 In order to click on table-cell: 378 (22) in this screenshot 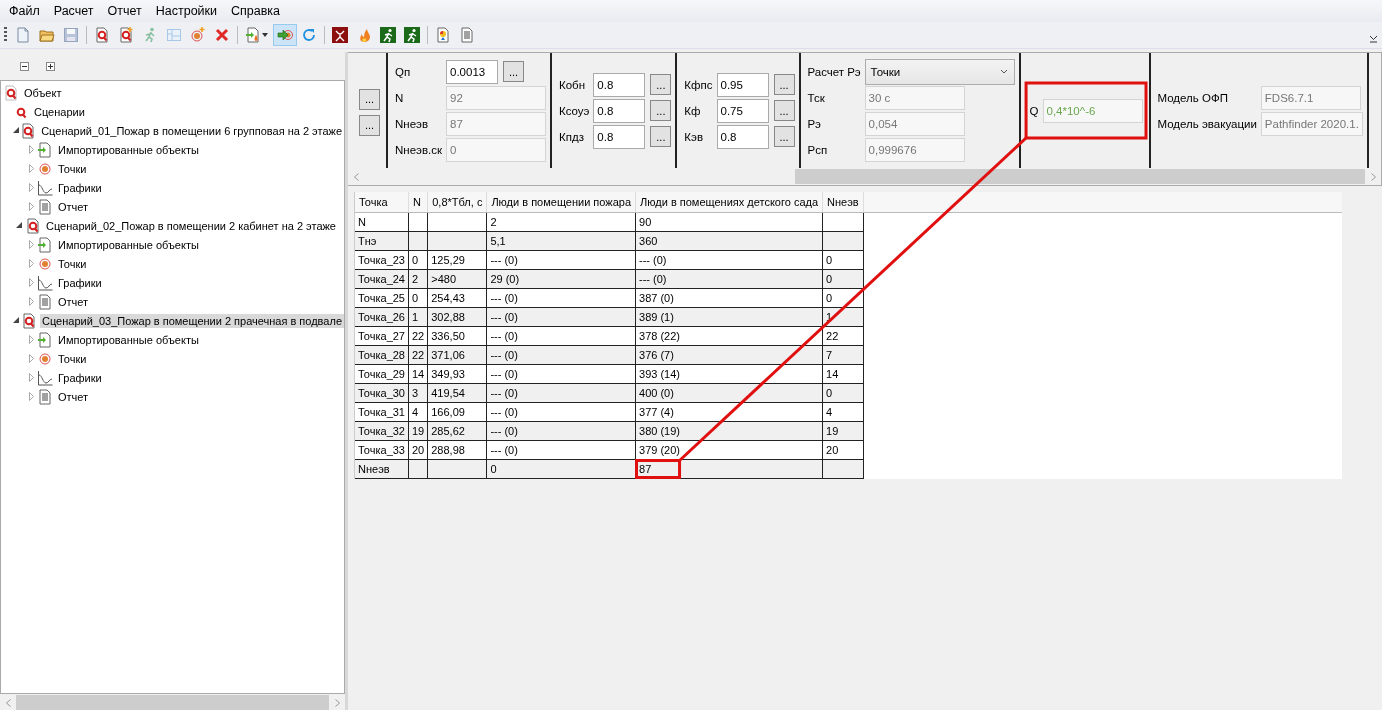, I will do `click(729, 336)`.